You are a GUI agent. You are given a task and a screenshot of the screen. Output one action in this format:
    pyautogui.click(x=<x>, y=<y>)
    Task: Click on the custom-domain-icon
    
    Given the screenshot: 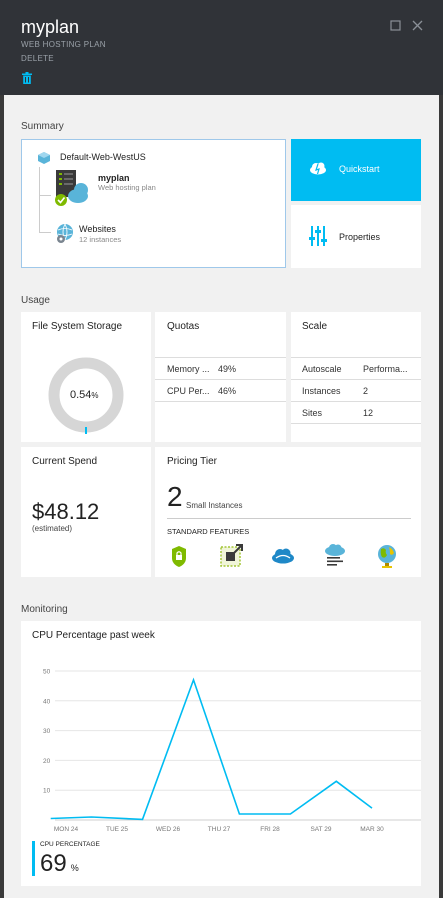 What is the action you would take?
    pyautogui.click(x=231, y=555)
    